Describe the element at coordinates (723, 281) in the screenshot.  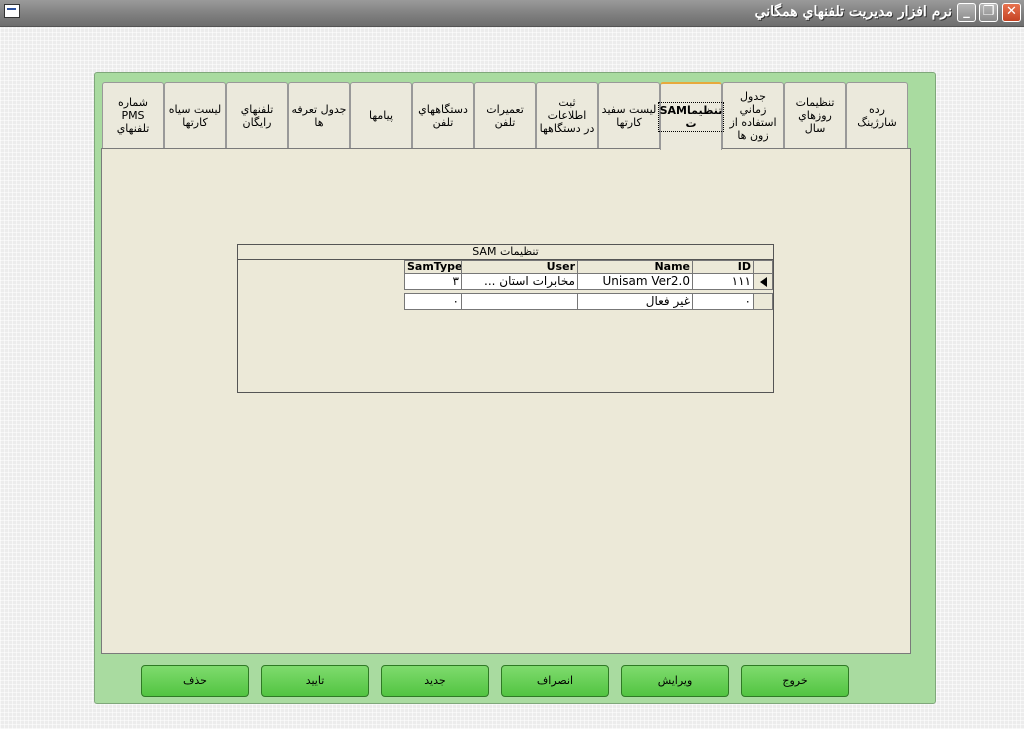
I see `cell-id: ١١١` at that location.